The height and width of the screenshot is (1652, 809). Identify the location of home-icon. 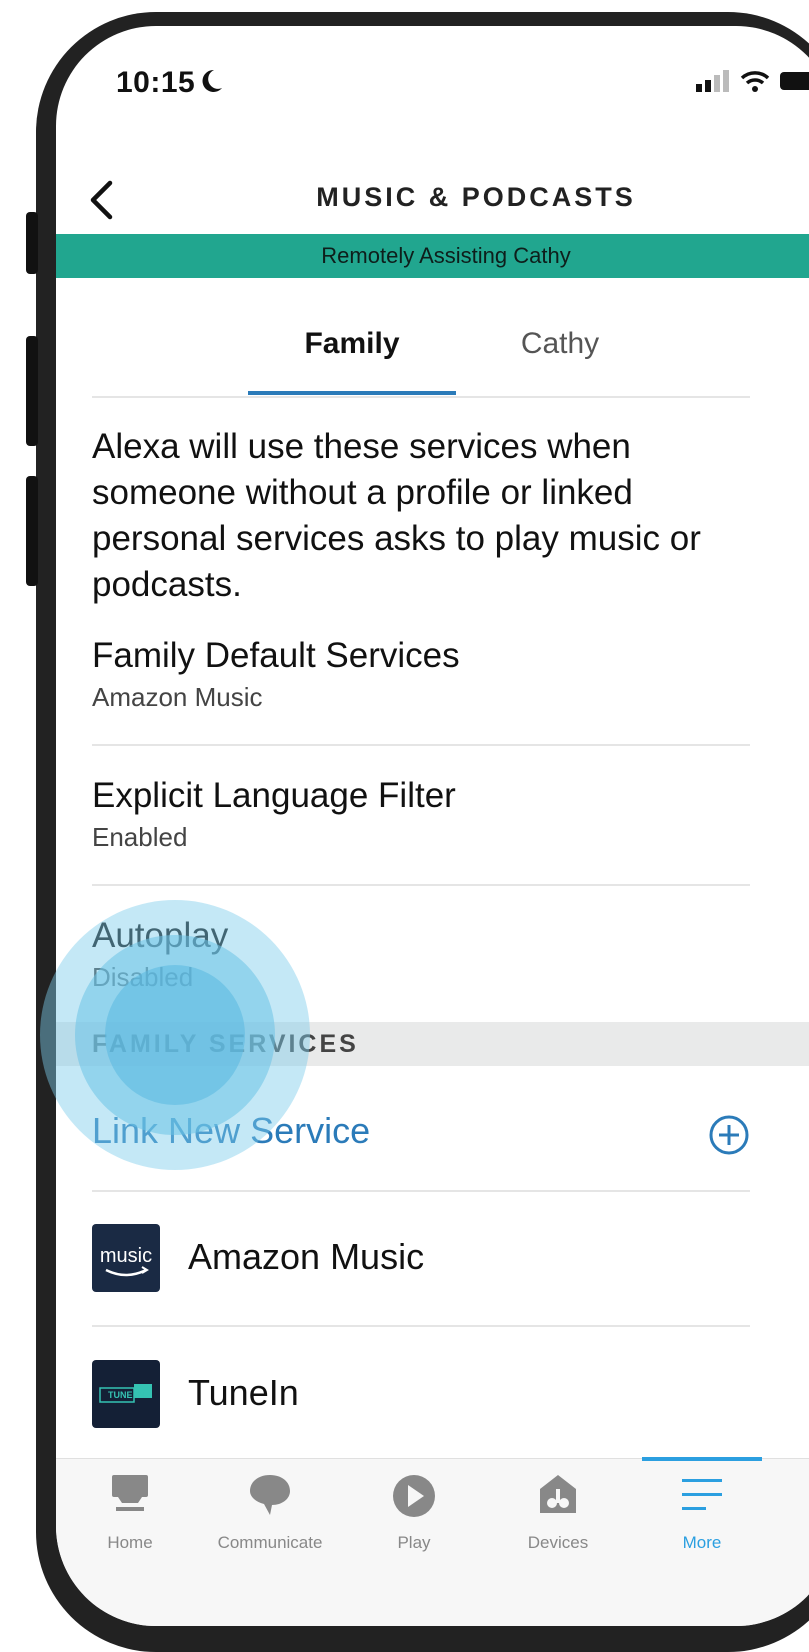
(130, 1497).